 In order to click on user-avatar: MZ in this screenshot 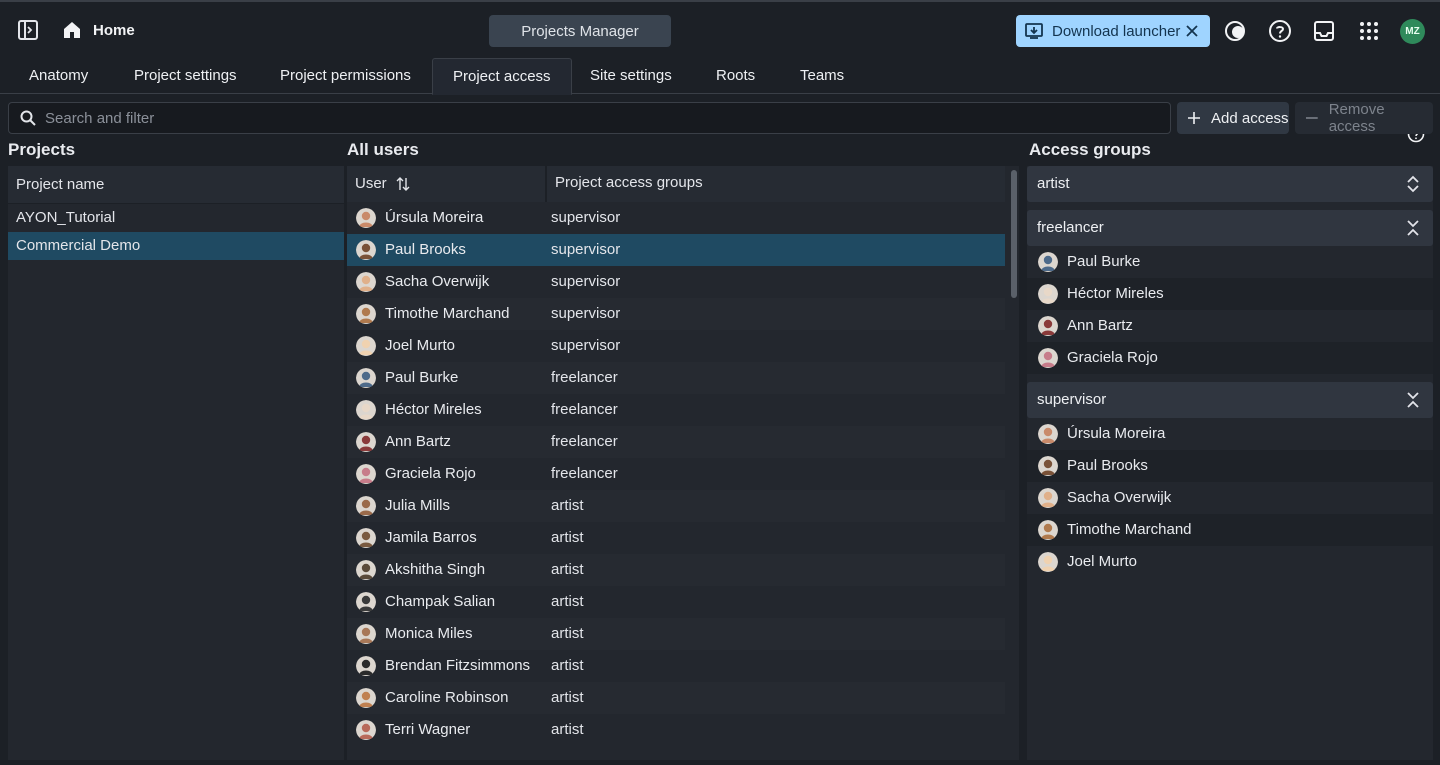, I will do `click(1412, 31)`.